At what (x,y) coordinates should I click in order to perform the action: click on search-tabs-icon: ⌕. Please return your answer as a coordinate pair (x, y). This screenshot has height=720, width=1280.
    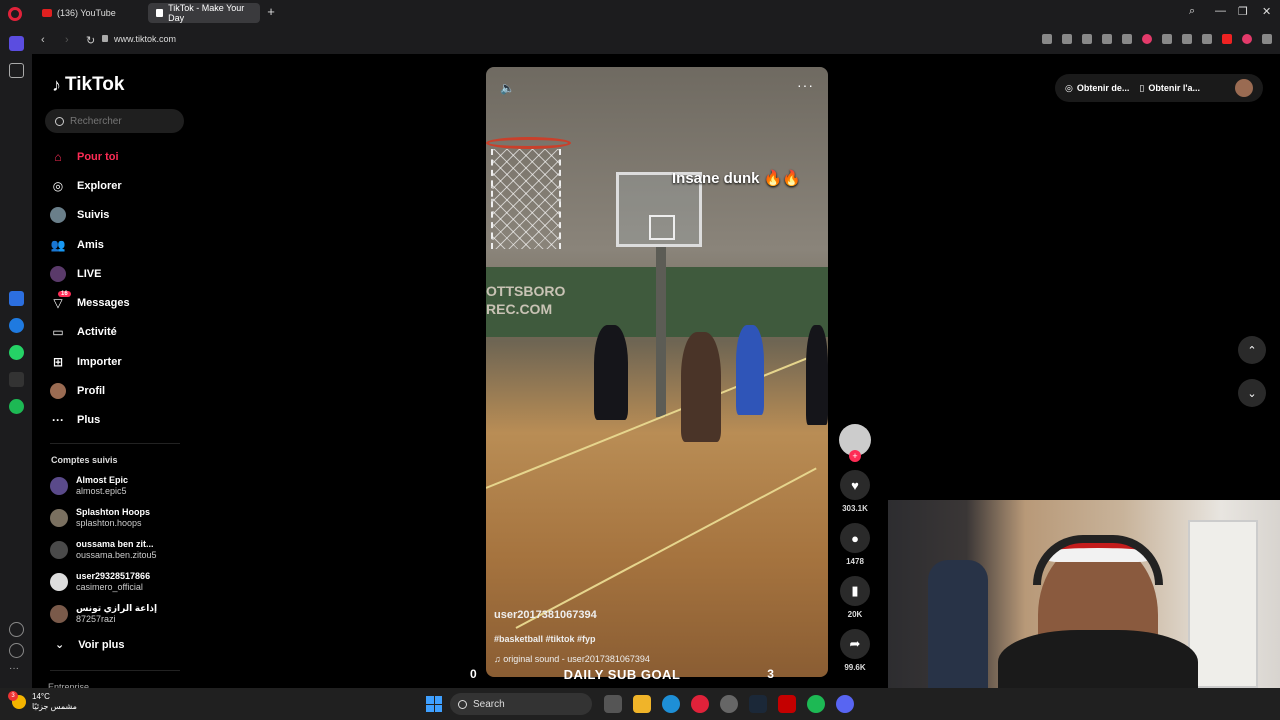
    Looking at the image, I should click on (1192, 11).